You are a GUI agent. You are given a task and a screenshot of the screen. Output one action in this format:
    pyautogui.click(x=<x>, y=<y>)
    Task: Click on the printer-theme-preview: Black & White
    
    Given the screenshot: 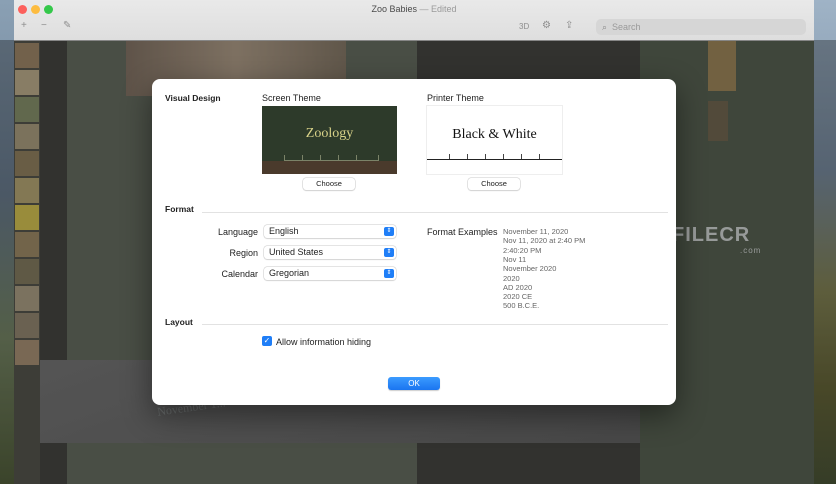 What is the action you would take?
    pyautogui.click(x=494, y=140)
    